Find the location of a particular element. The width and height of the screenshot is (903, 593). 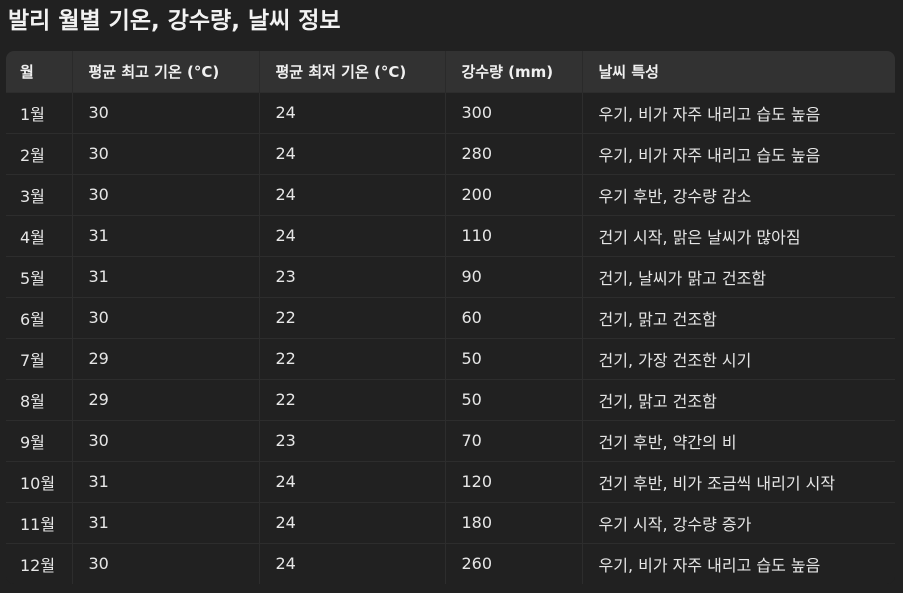

table-row: 1월 30 24 300 우기, 비가 자주 내리고 습도 높음 is located at coordinates (450, 112).